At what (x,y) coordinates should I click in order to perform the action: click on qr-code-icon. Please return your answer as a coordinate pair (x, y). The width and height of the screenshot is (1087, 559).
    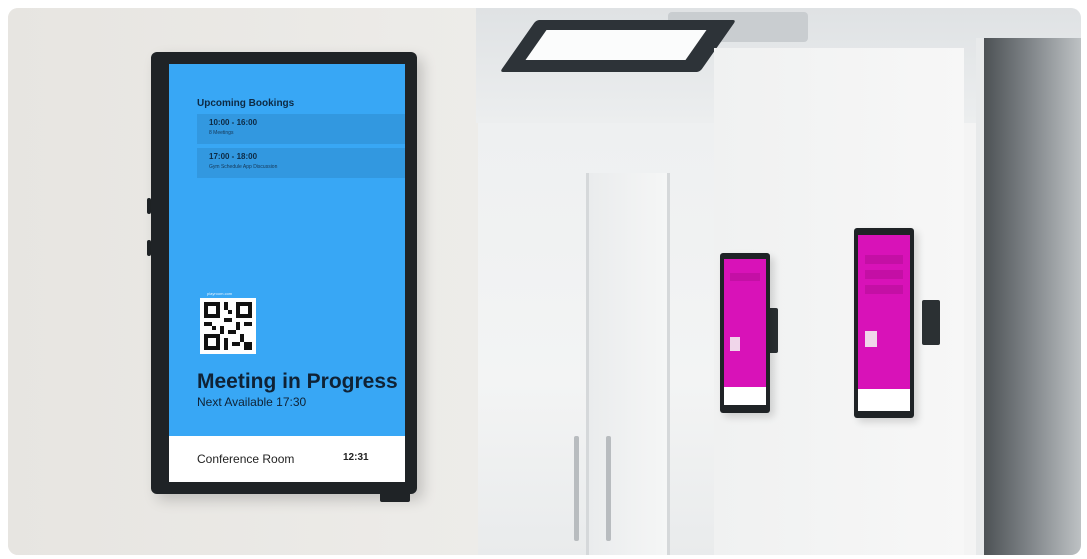
    Looking at the image, I should click on (228, 326).